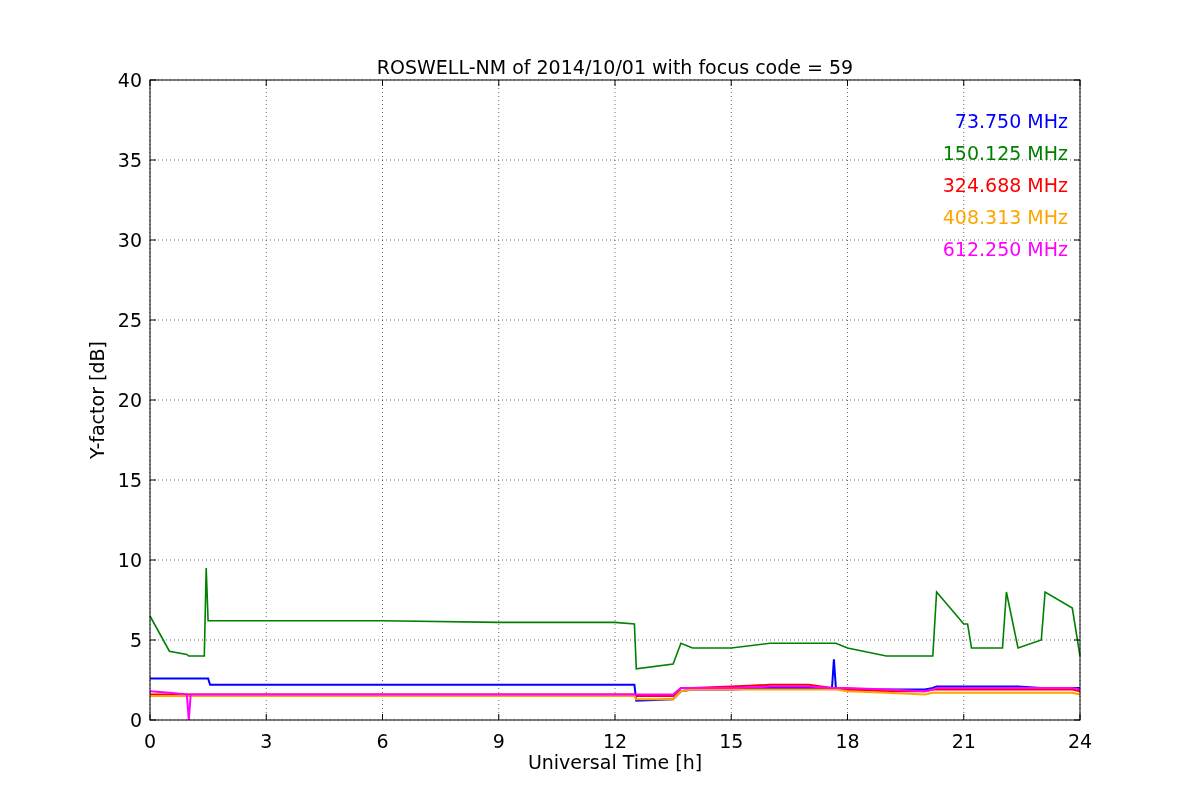 This screenshot has height=800, width=1200. I want to click on tick-label: 35, so click(129, 160).